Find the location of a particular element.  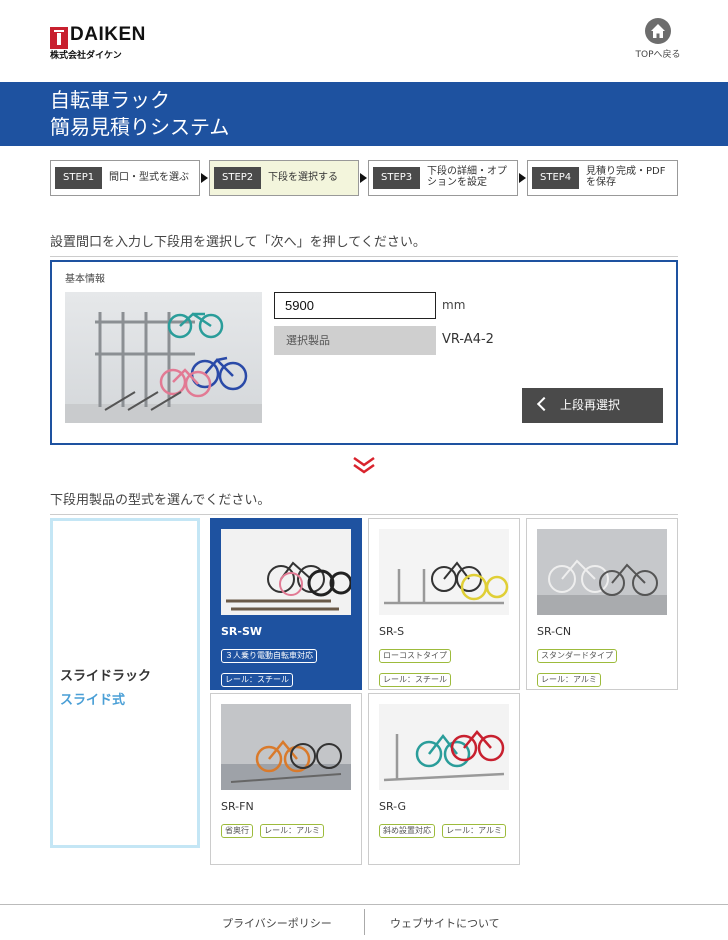

category-slide-rack: スライドラック スライド式 is located at coordinates (125, 683).